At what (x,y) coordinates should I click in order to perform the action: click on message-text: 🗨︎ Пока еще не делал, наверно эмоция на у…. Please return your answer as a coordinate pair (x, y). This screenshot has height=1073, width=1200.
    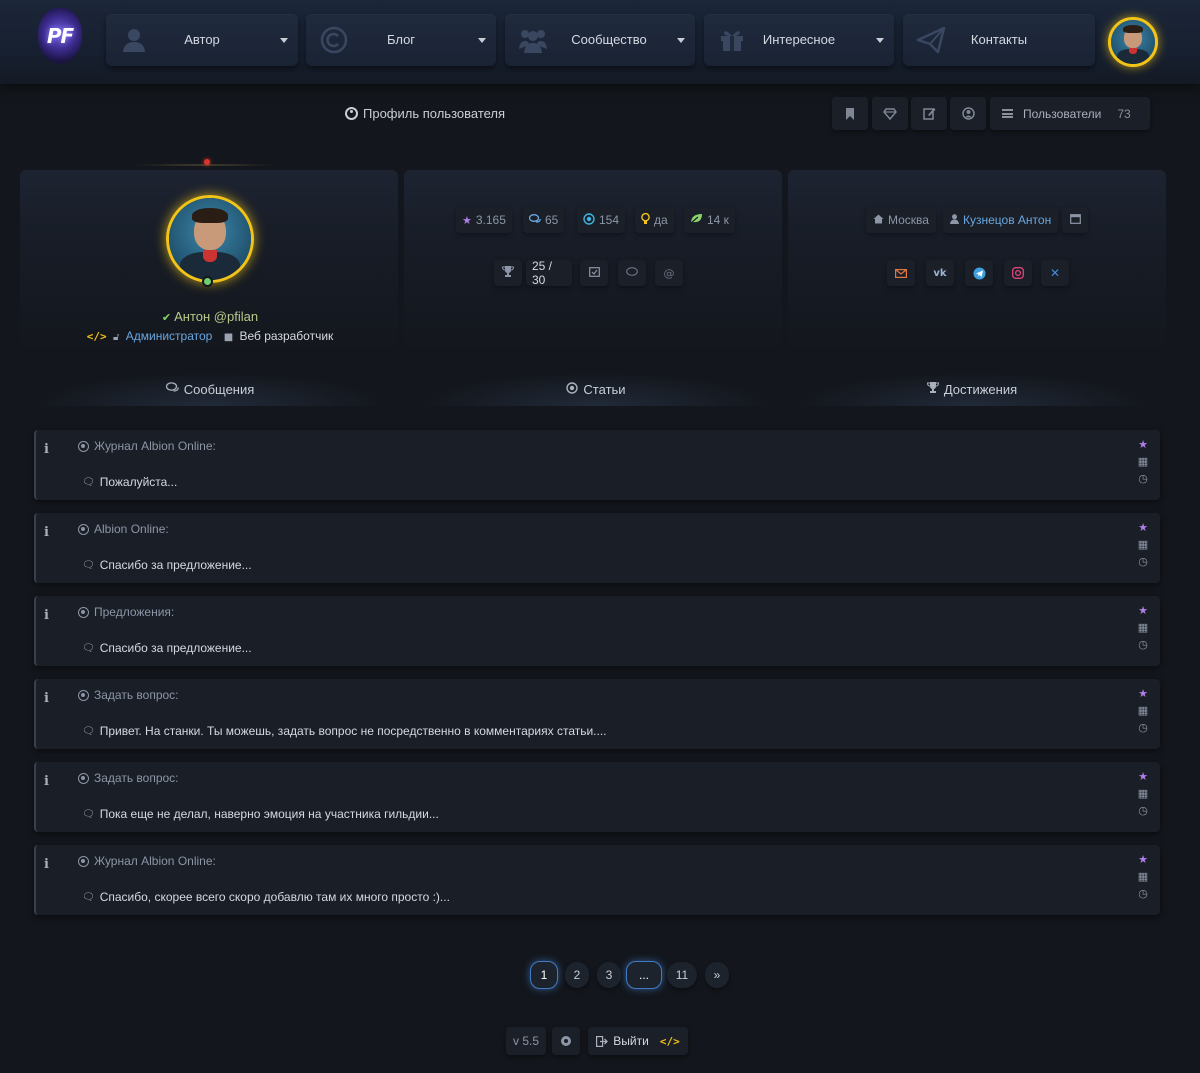
    Looking at the image, I should click on (260, 814).